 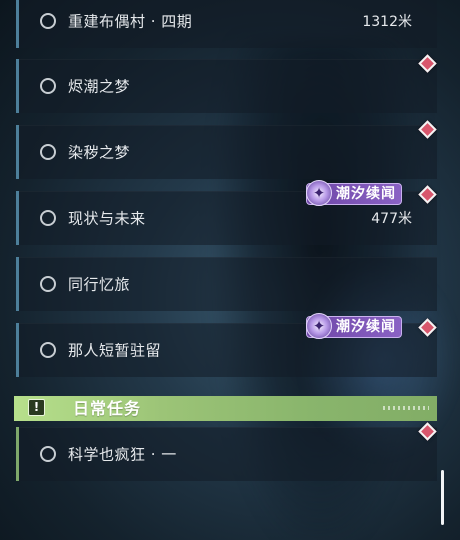 What do you see at coordinates (226, 284) in the screenshot?
I see `quest-row: 同行忆旅` at bounding box center [226, 284].